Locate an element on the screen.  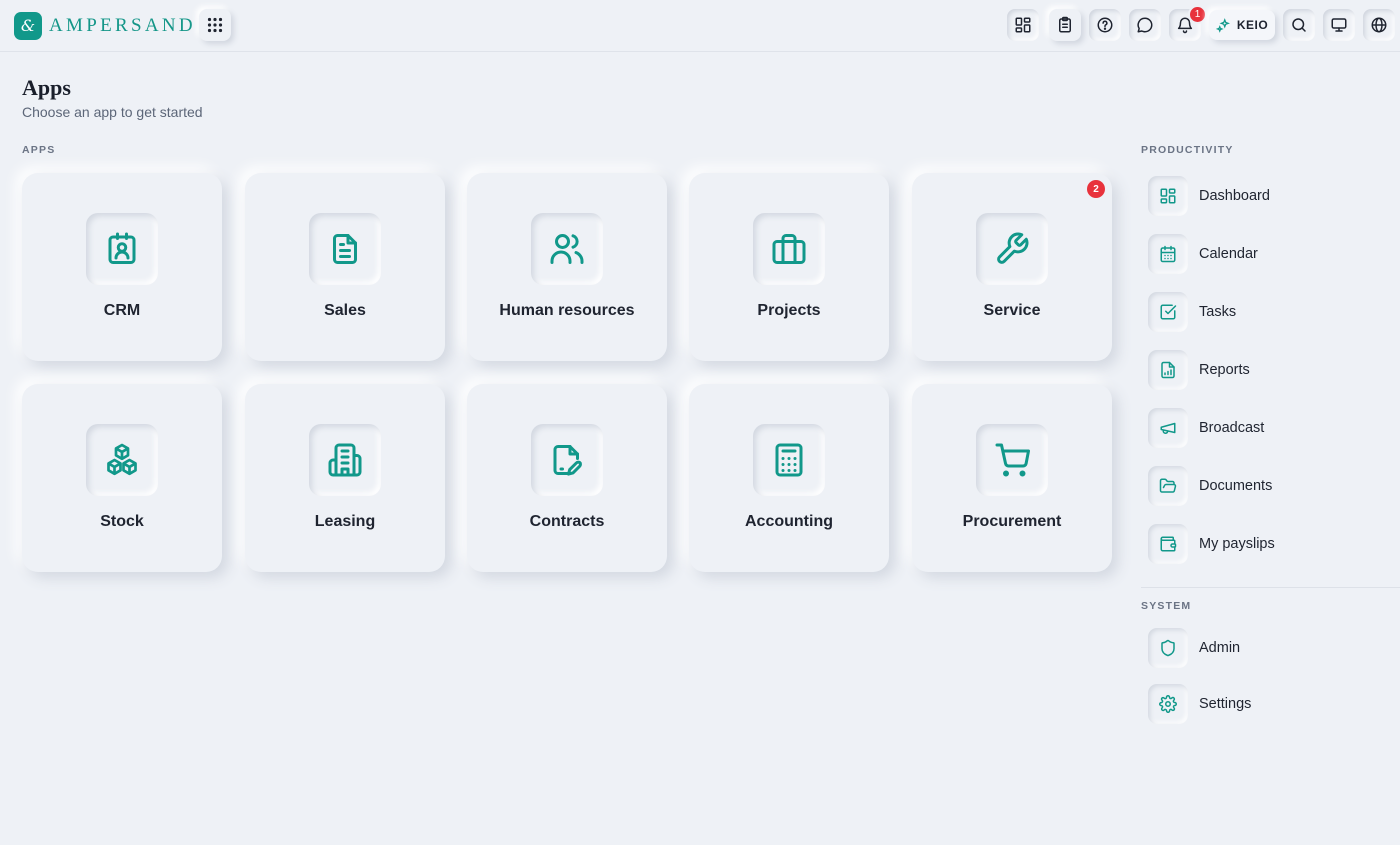
app-label: Stock is located at coordinates (122, 521).